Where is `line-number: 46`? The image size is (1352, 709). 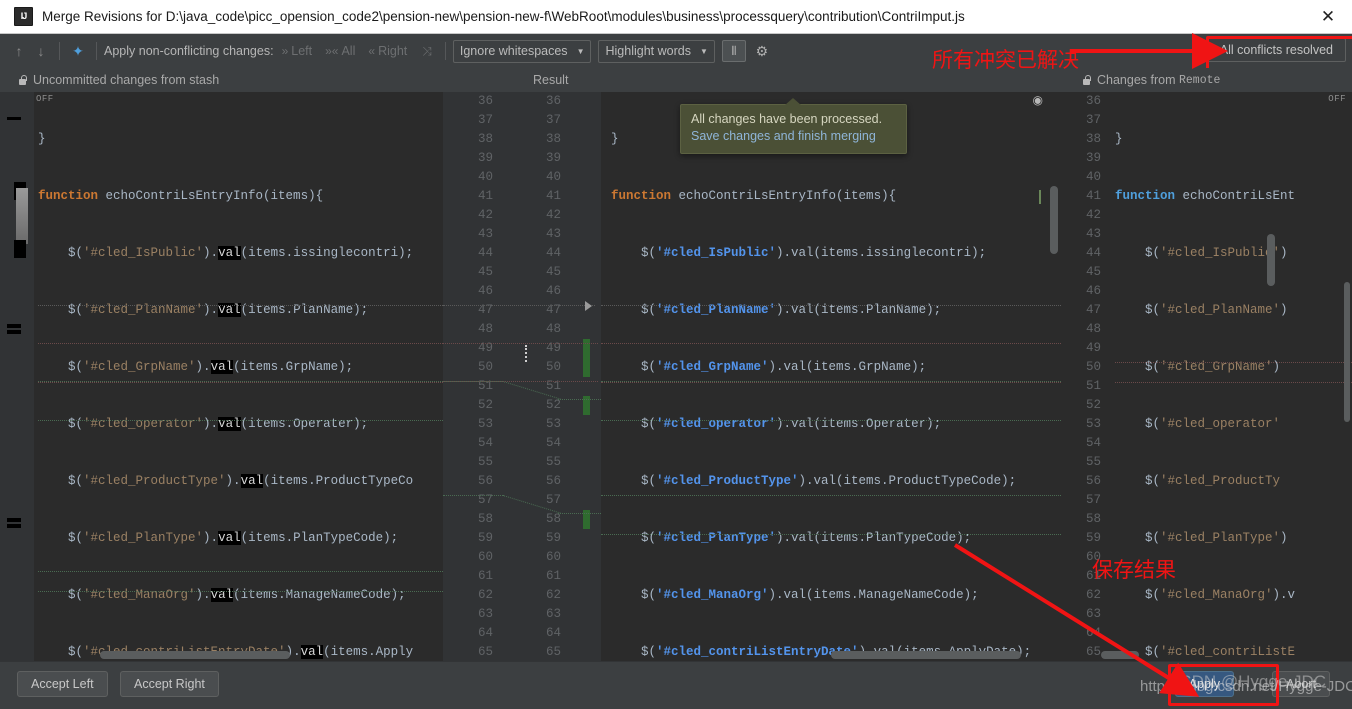
line-number: 46 is located at coordinates (485, 291).